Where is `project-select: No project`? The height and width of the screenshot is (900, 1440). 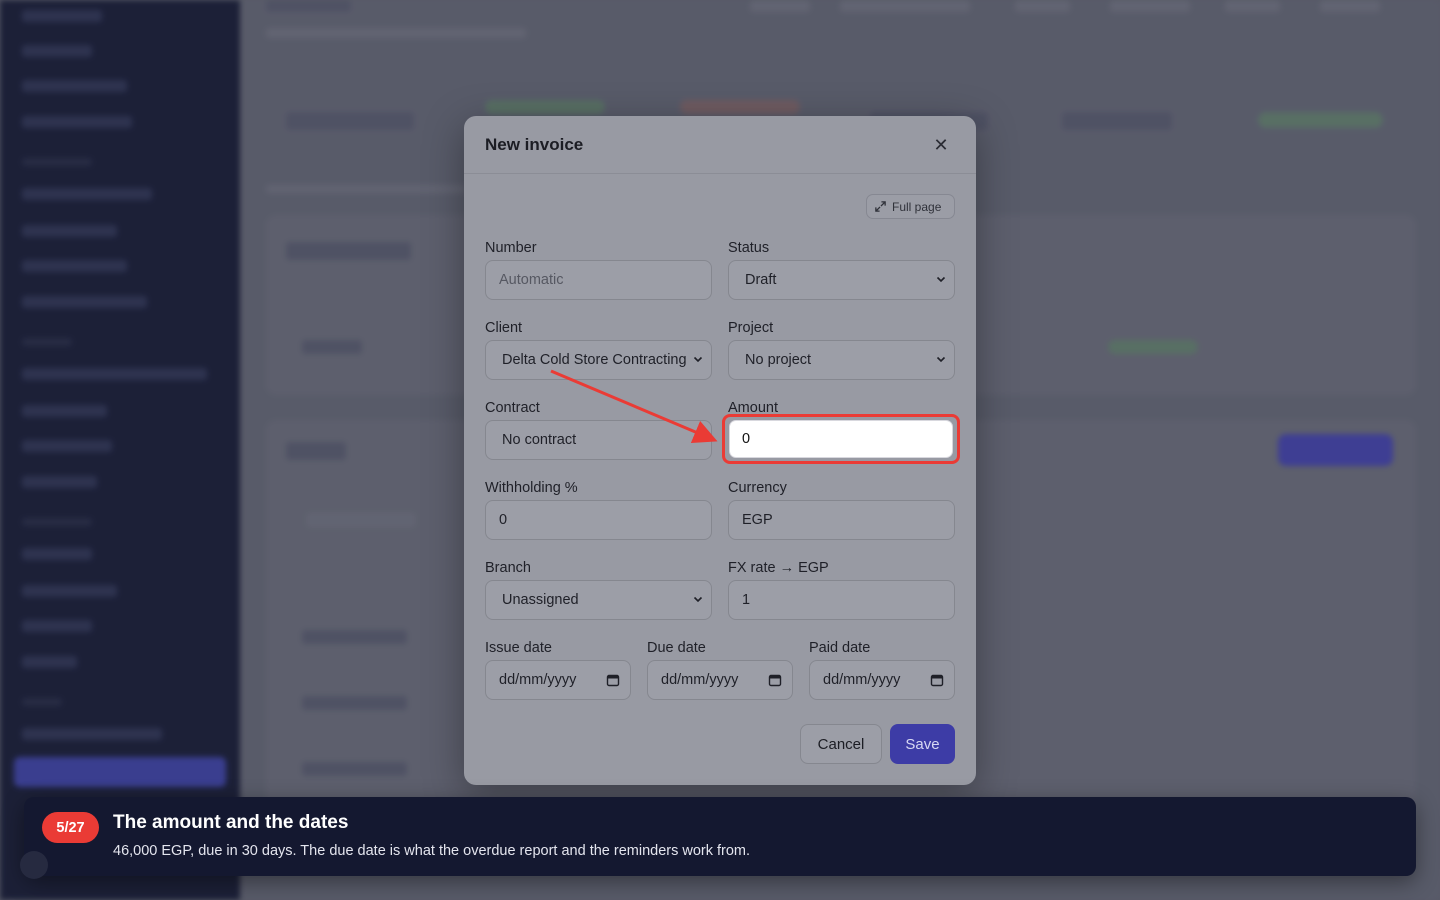 project-select: No project is located at coordinates (841, 360).